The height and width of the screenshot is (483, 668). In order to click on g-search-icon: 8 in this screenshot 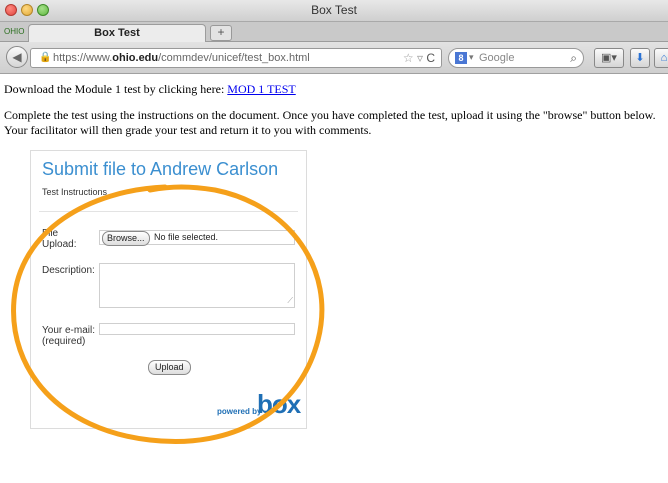, I will do `click(461, 58)`.